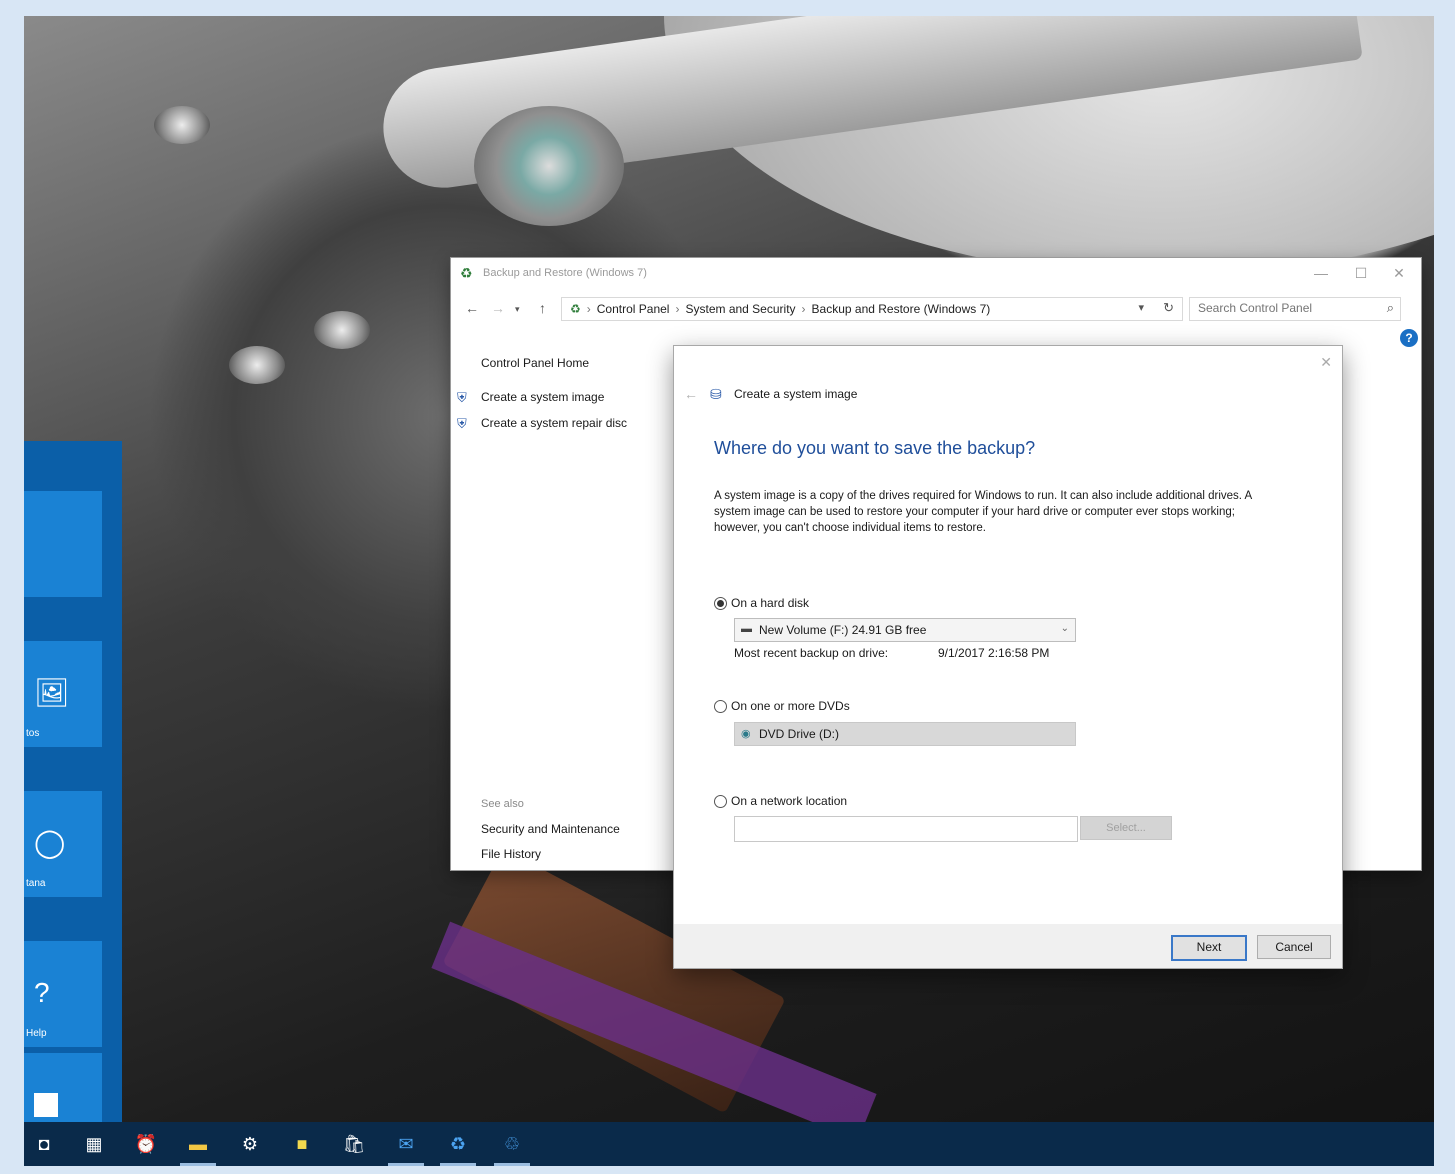 The image size is (1455, 1174). I want to click on network-label: On a network location, so click(789, 801).